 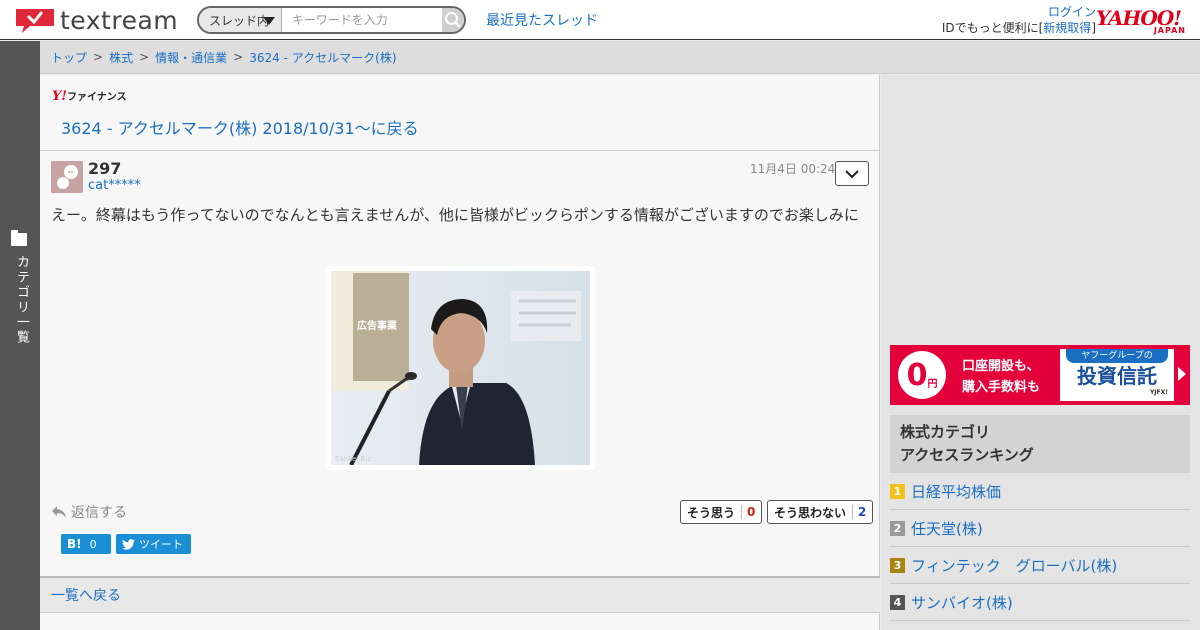 I want to click on post-user-link: cat*****, so click(x=114, y=185).